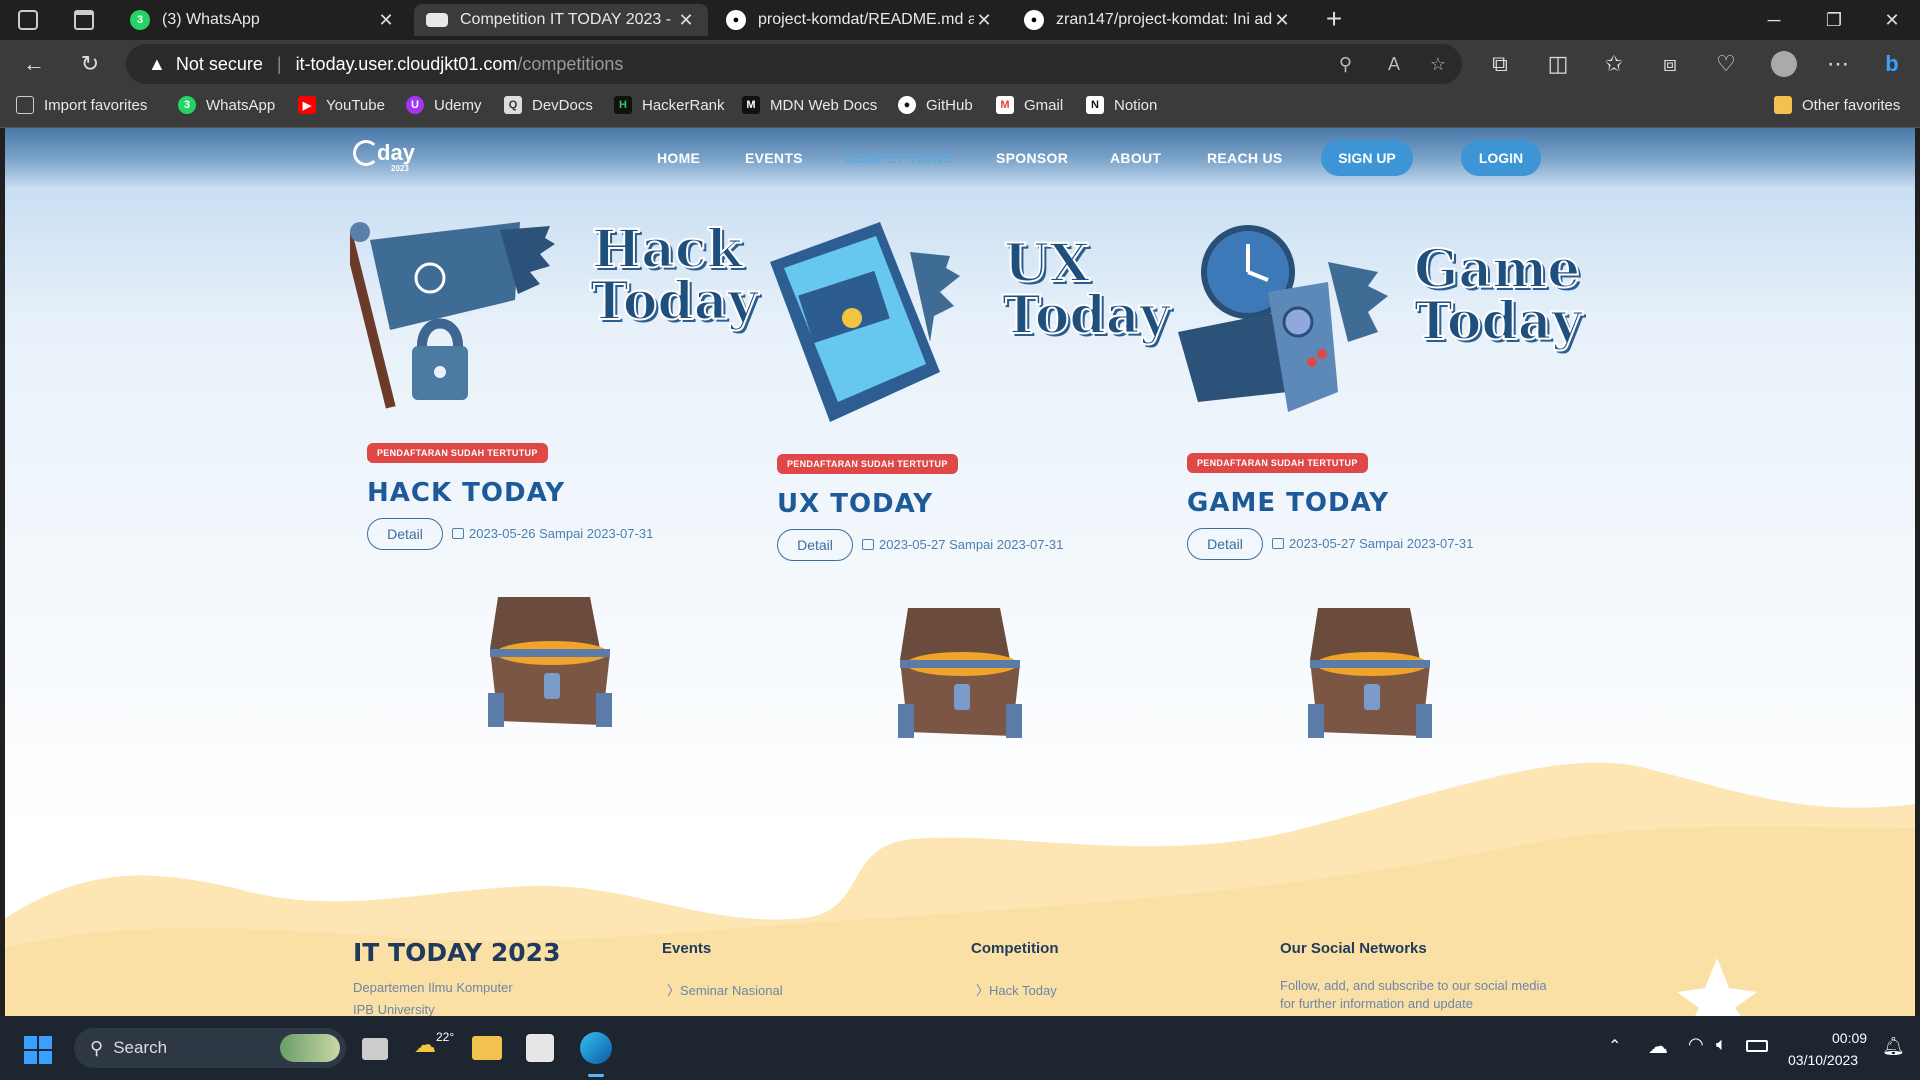 This screenshot has width=1920, height=1080. I want to click on bookmark-whatsapp: 3 WhatsApp, so click(226, 105).